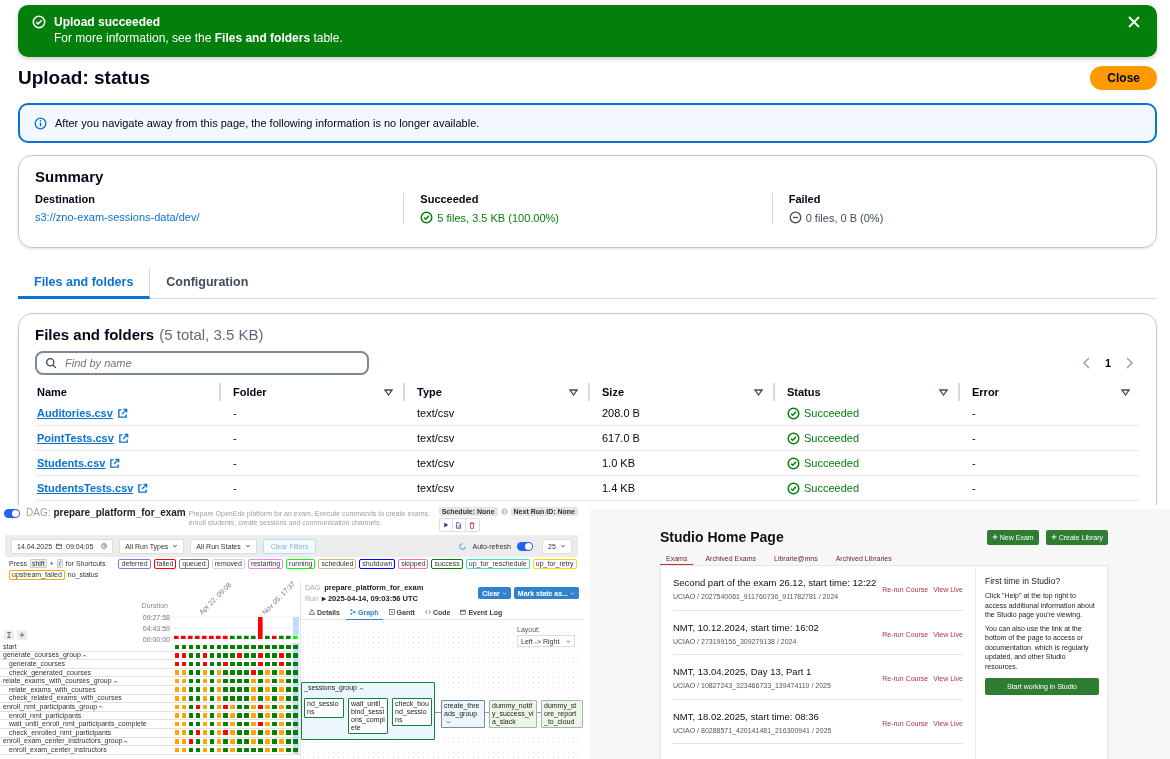 The height and width of the screenshot is (759, 1170). Describe the element at coordinates (12, 513) in the screenshot. I see `dag-toggle` at that location.